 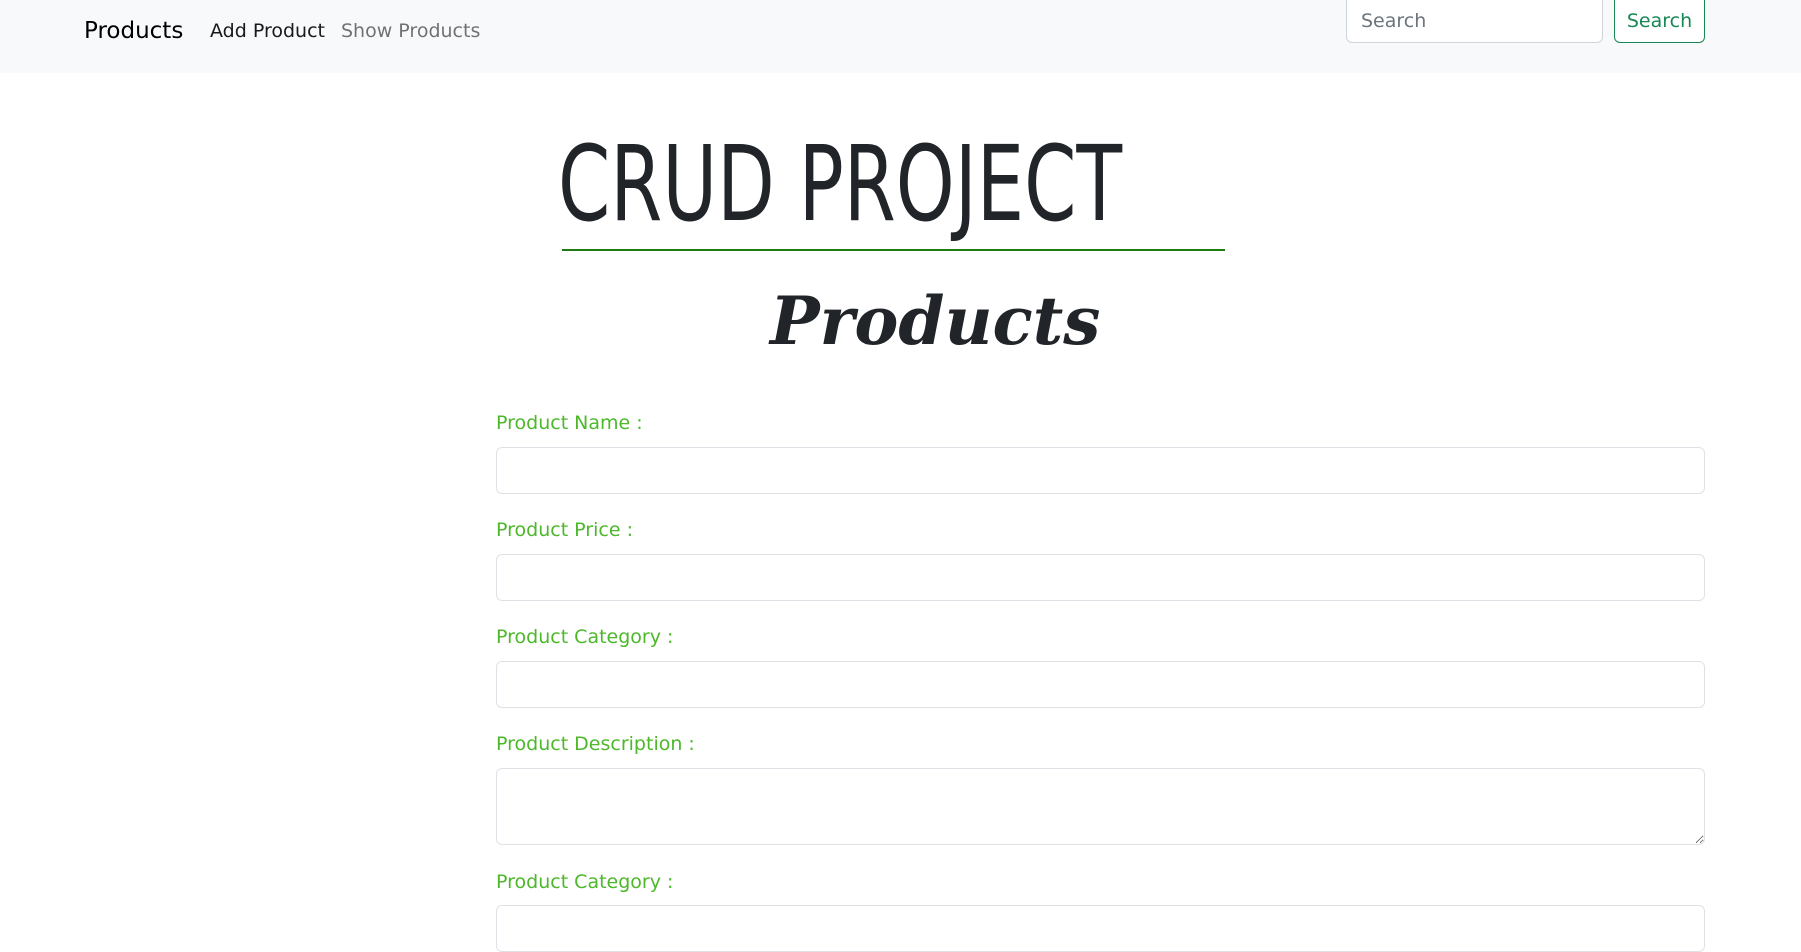 I want to click on product-category-label-2: Product Category :, so click(x=585, y=882).